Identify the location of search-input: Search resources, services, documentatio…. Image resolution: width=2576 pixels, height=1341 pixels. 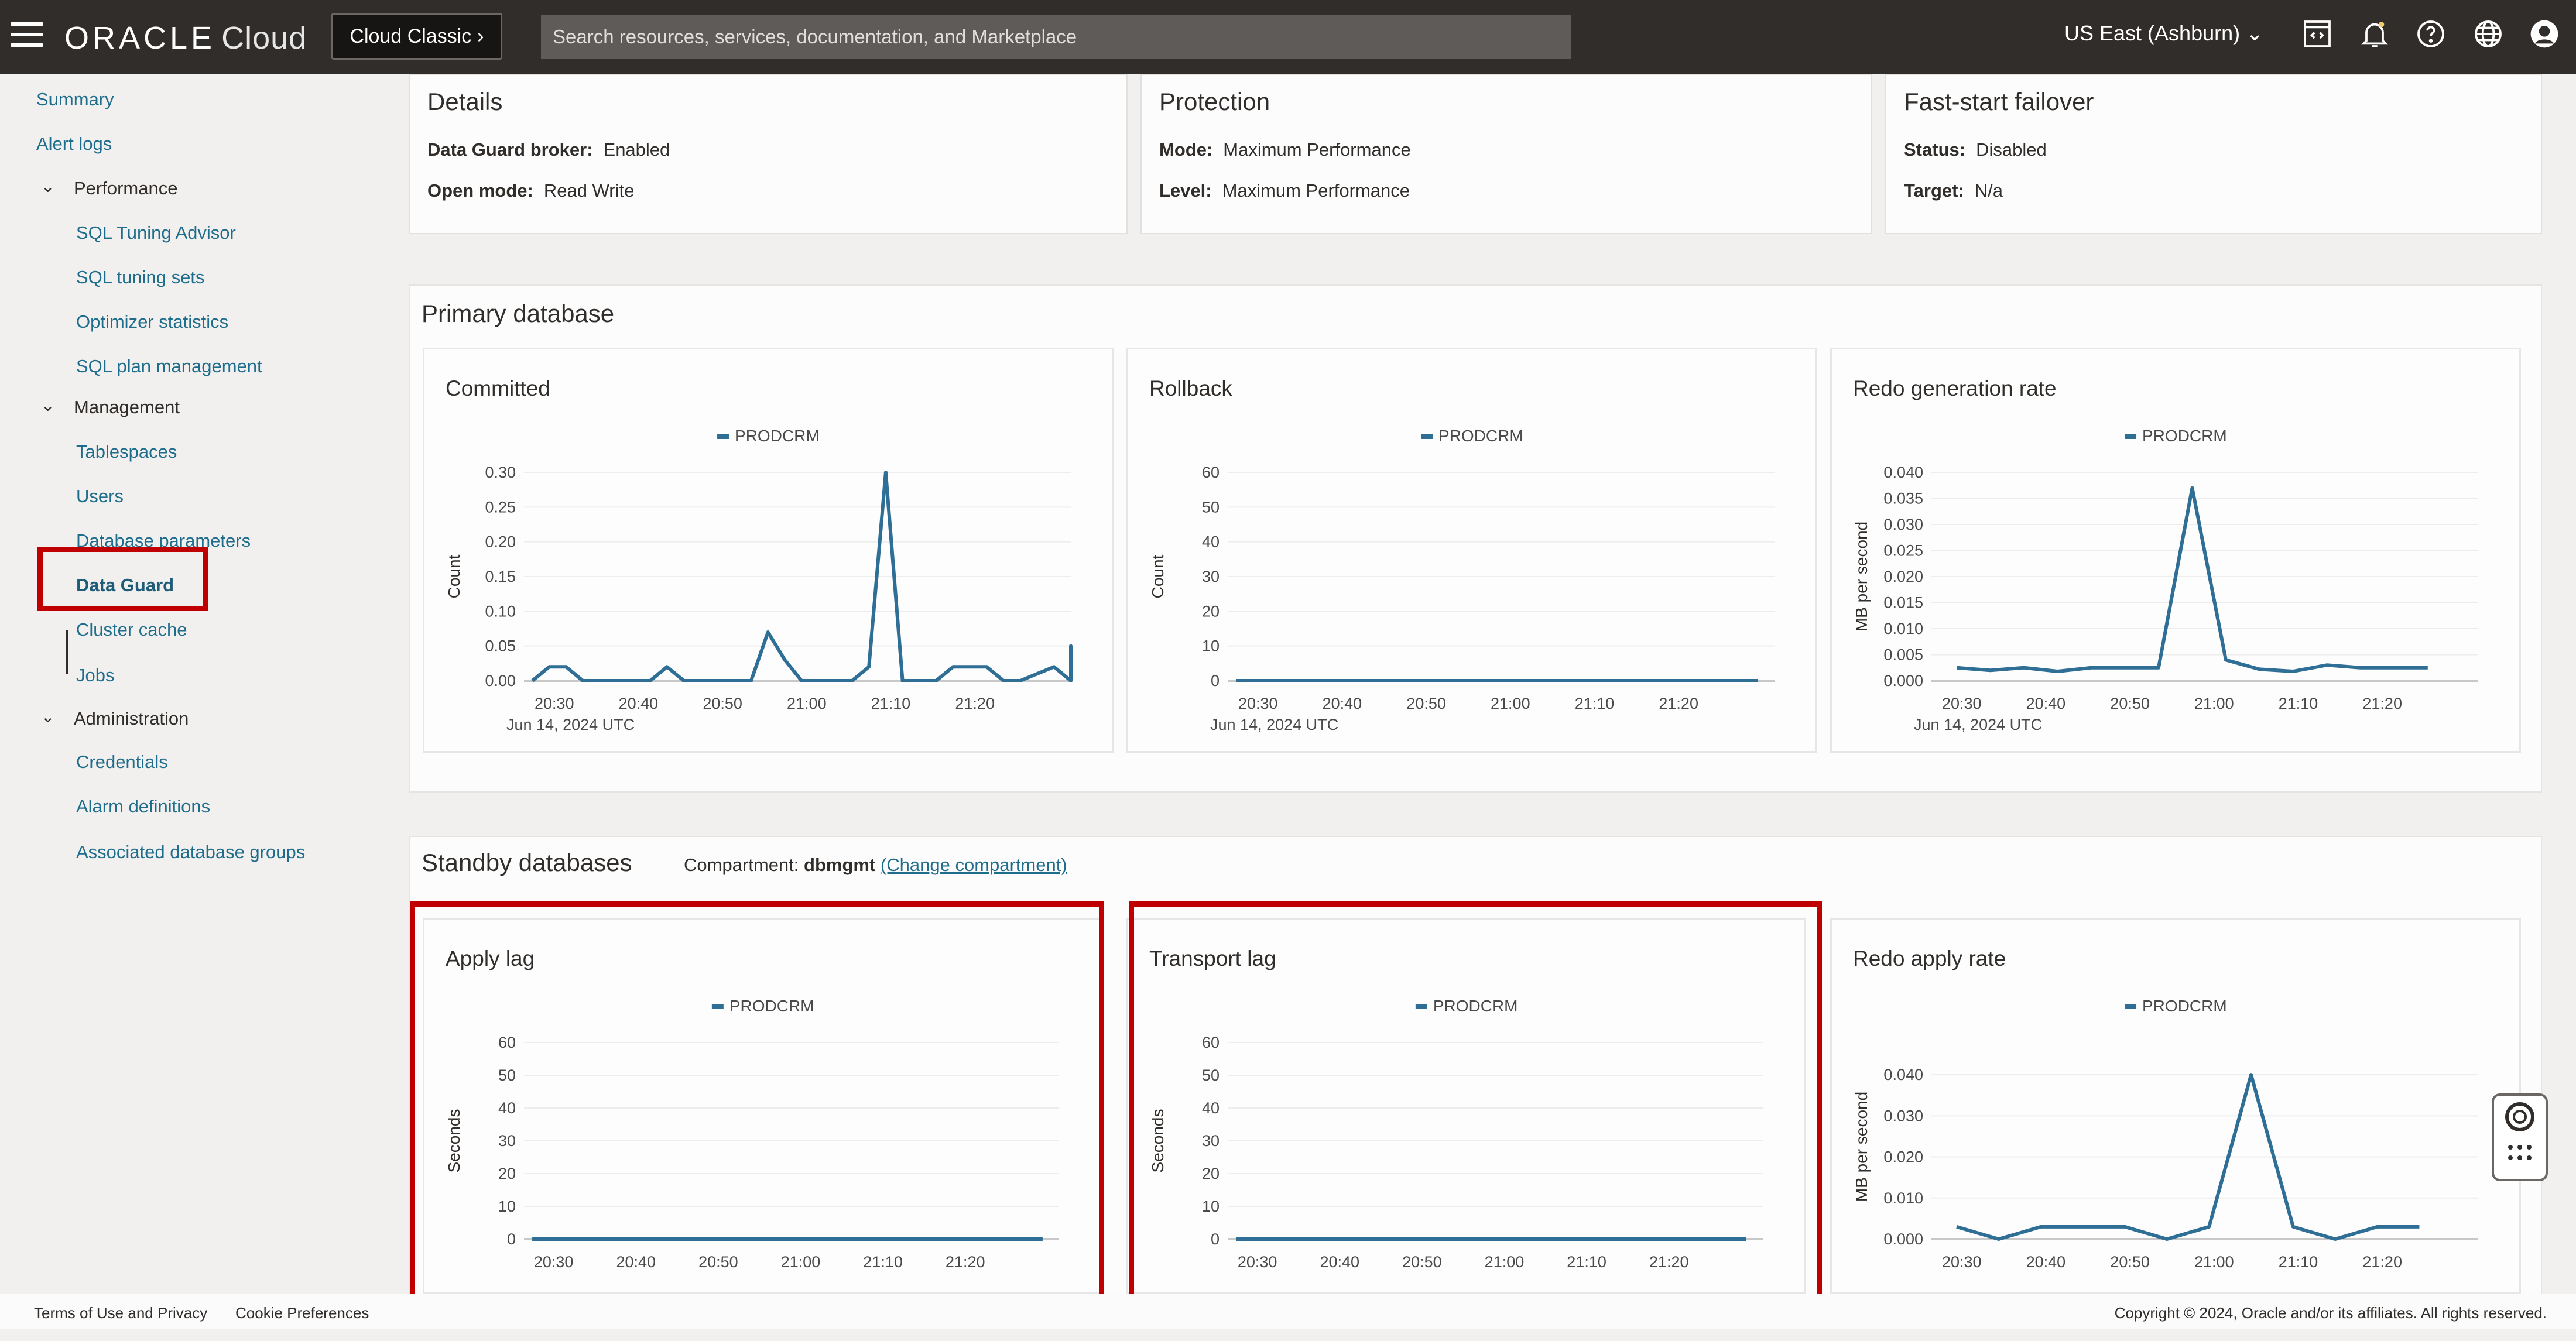
(1056, 37).